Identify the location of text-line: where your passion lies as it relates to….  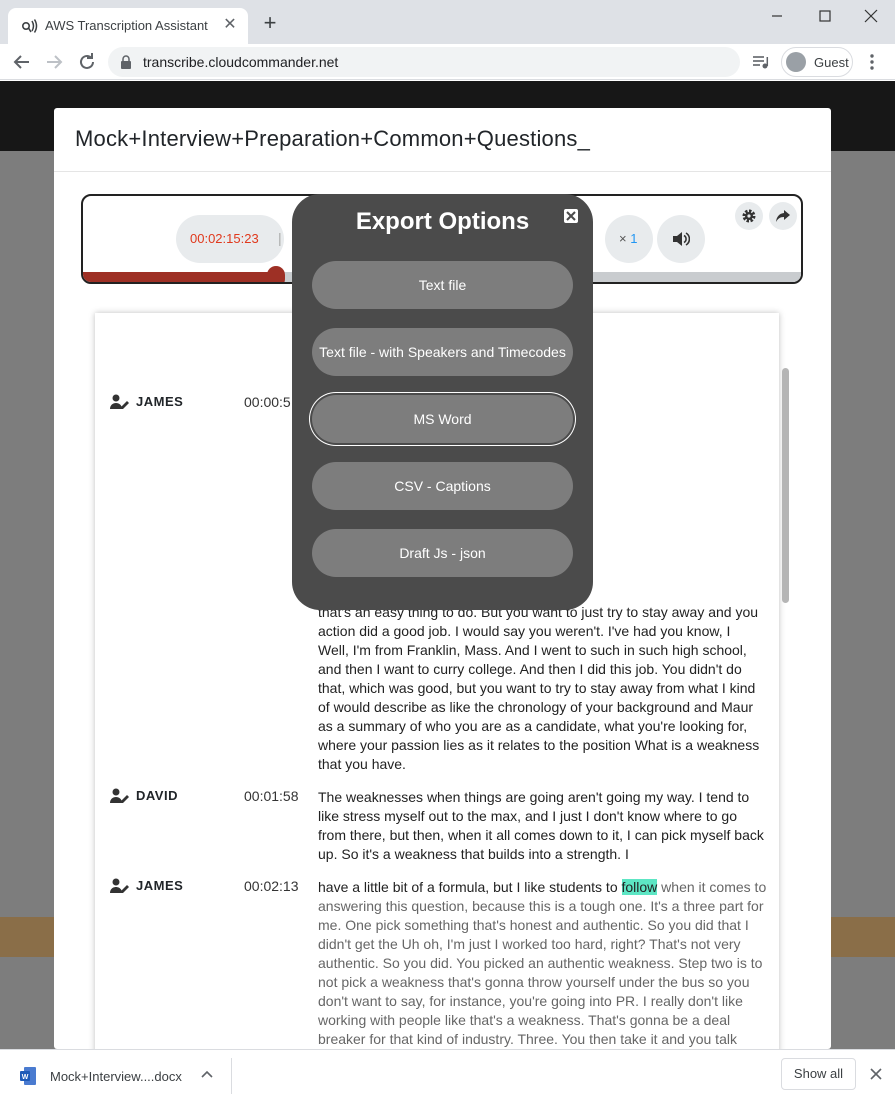
(539, 745).